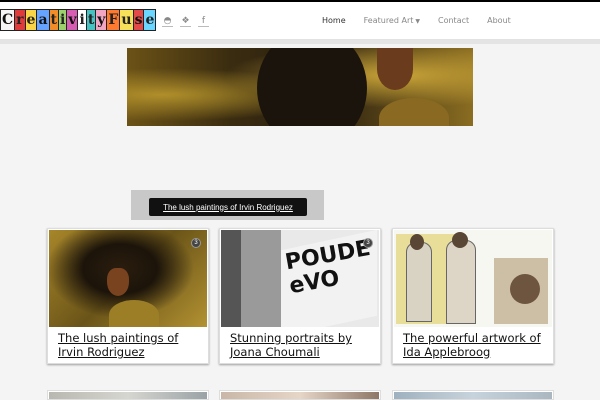 This screenshot has height=400, width=600. I want to click on header-shadow, so click(300, 42).